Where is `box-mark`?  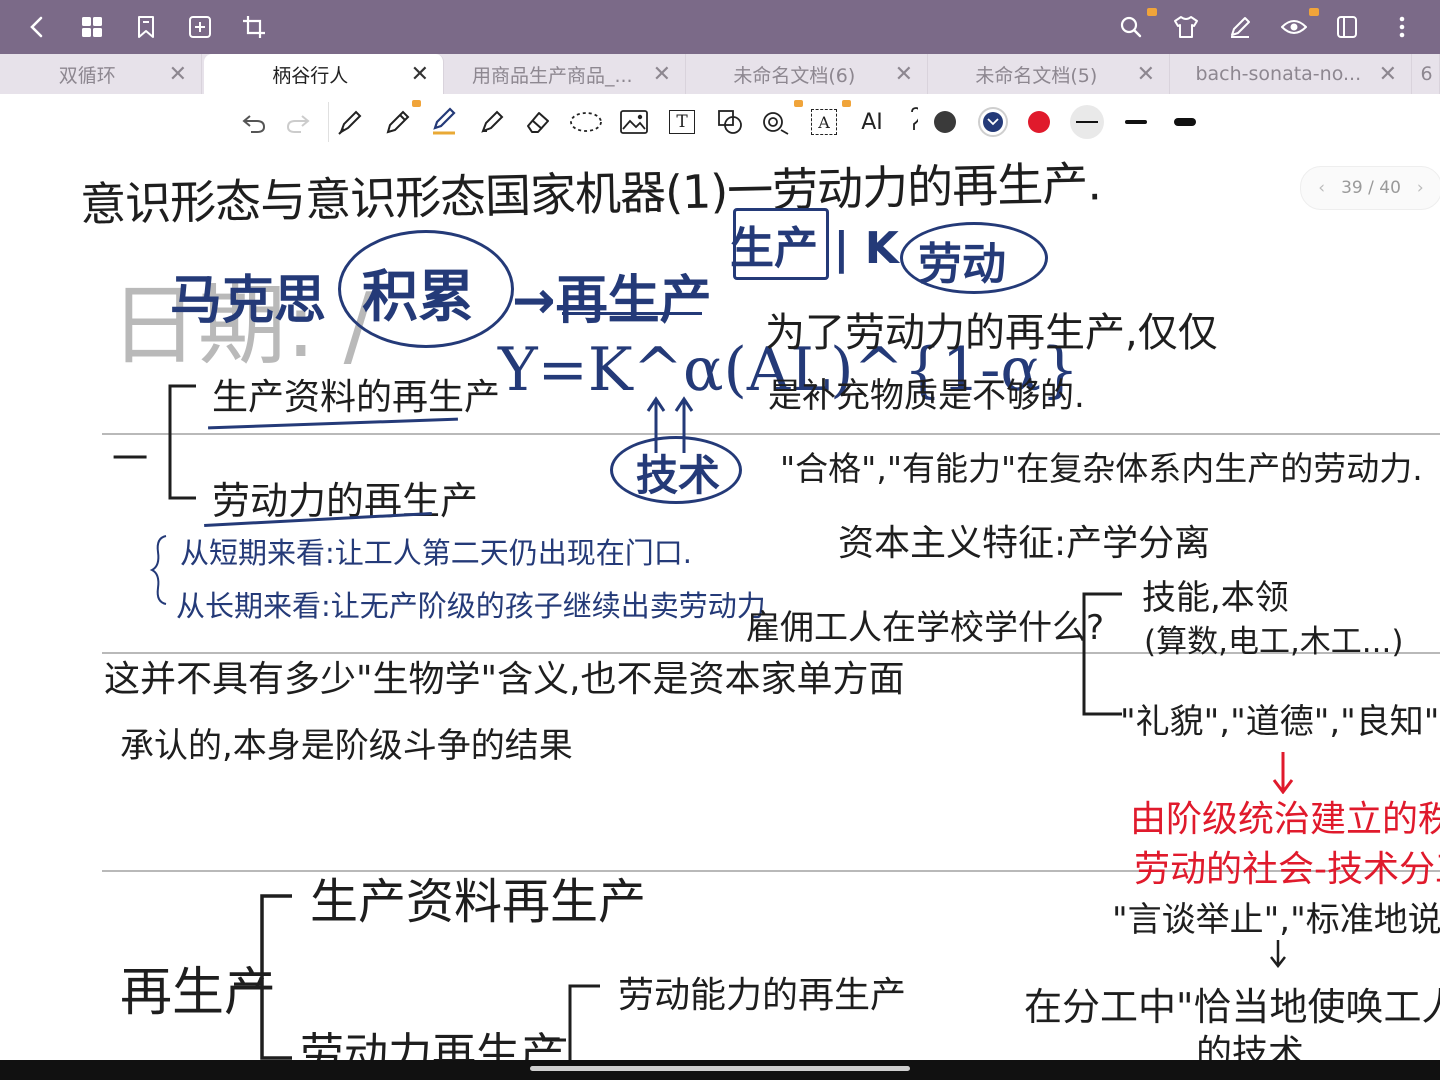 box-mark is located at coordinates (781, 244).